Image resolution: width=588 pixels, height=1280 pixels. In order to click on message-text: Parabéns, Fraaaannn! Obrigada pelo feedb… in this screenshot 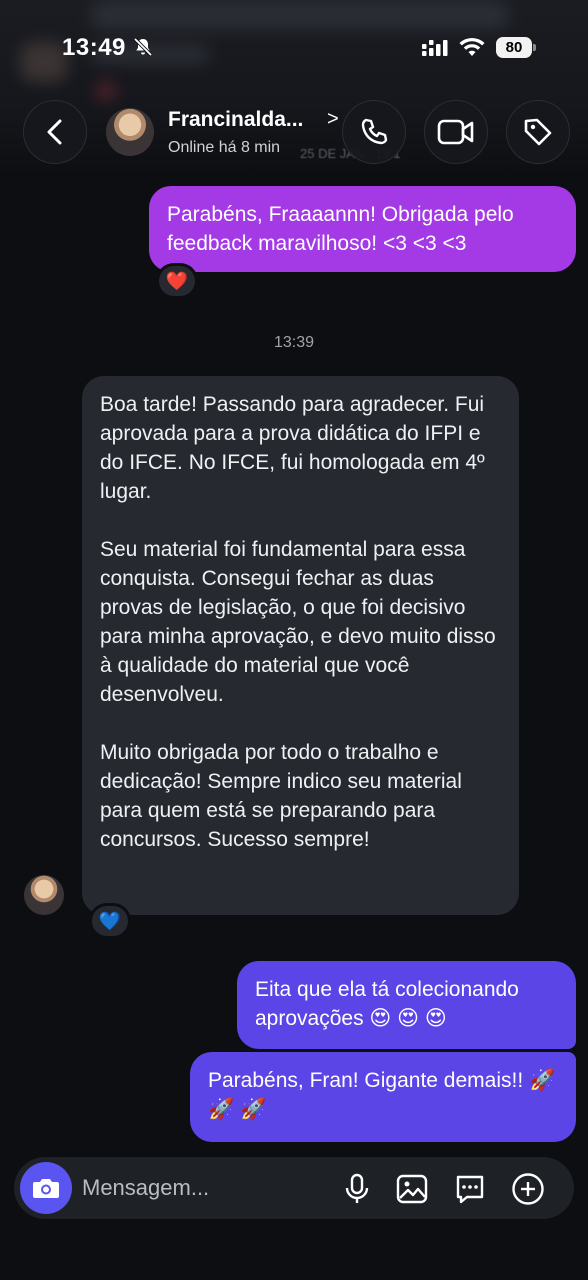, I will do `click(340, 229)`.